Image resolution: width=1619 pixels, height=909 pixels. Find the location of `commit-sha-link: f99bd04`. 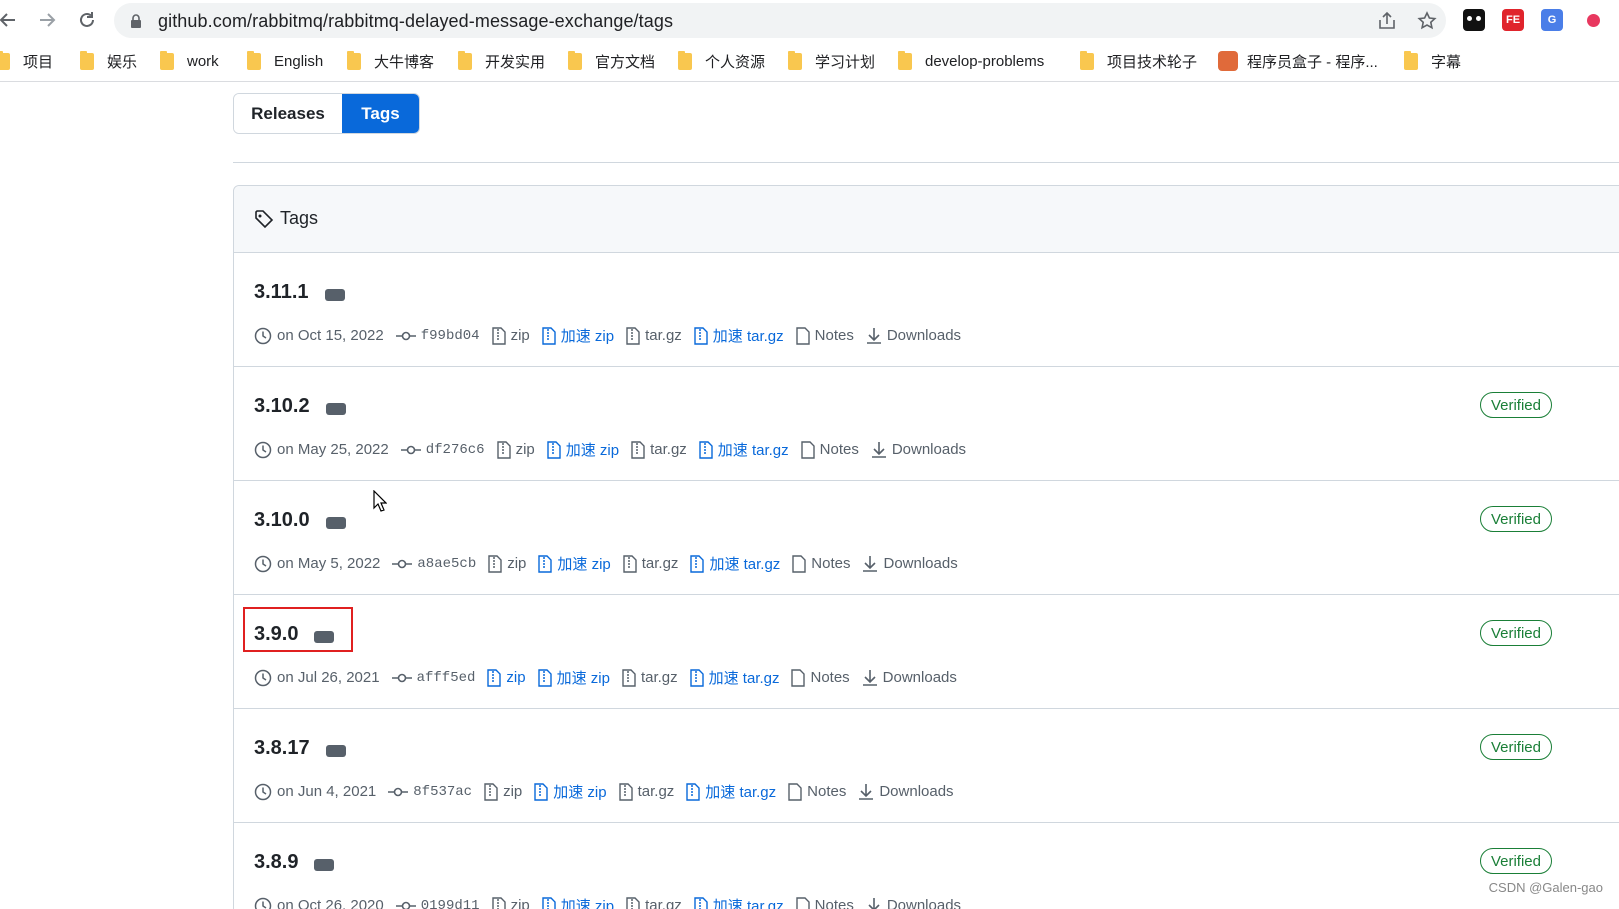

commit-sha-link: f99bd04 is located at coordinates (450, 336).